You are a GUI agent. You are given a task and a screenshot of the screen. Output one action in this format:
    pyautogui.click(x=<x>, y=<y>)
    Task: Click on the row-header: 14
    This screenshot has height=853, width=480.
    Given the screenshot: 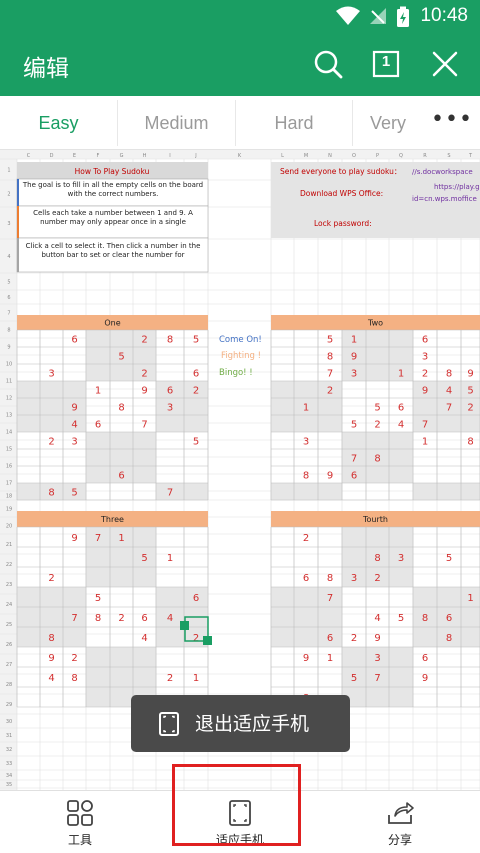 What is the action you would take?
    pyautogui.click(x=9, y=433)
    